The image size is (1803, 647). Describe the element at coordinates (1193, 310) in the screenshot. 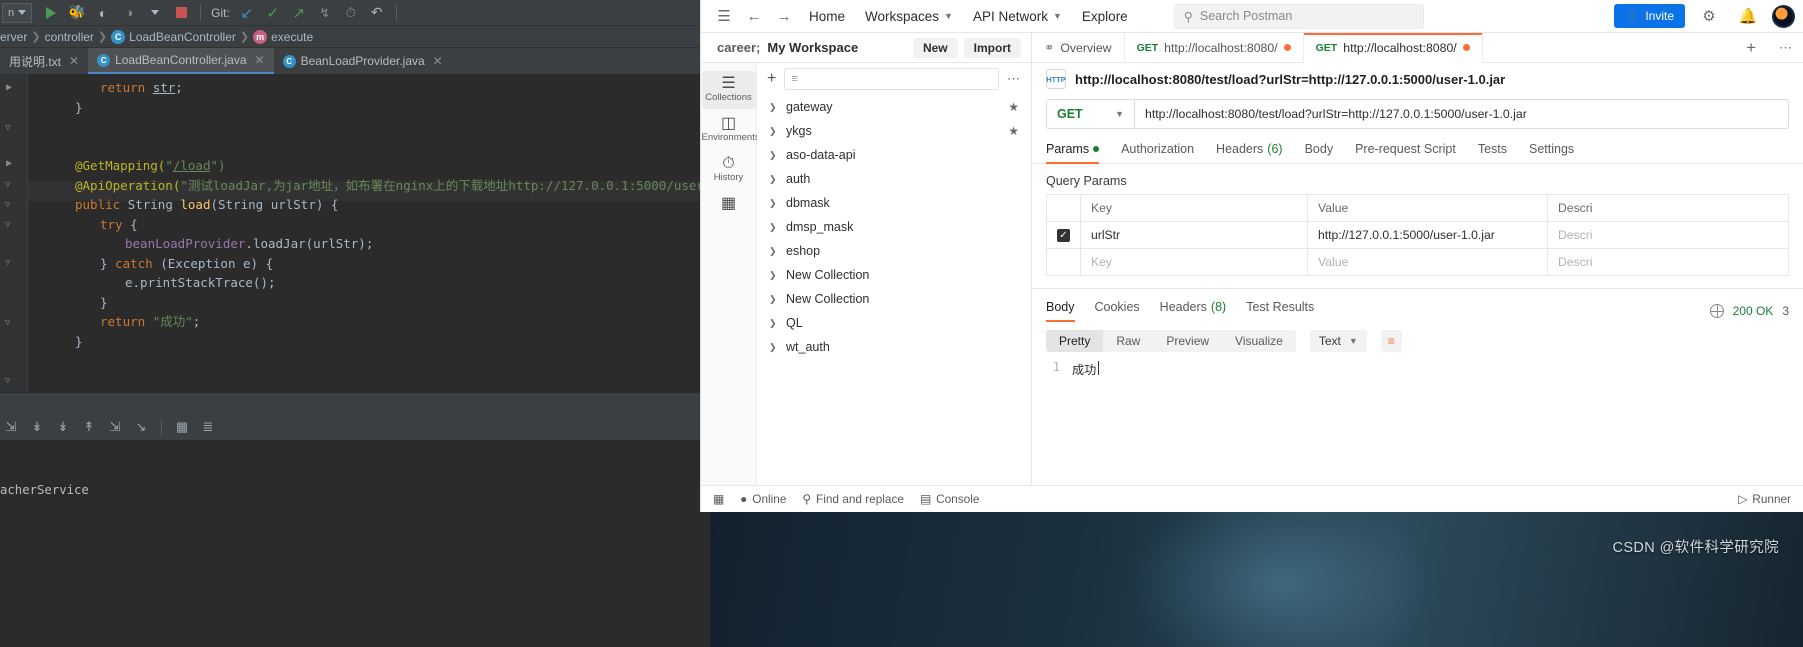

I see `response-tab-headers: Headers (8)` at that location.